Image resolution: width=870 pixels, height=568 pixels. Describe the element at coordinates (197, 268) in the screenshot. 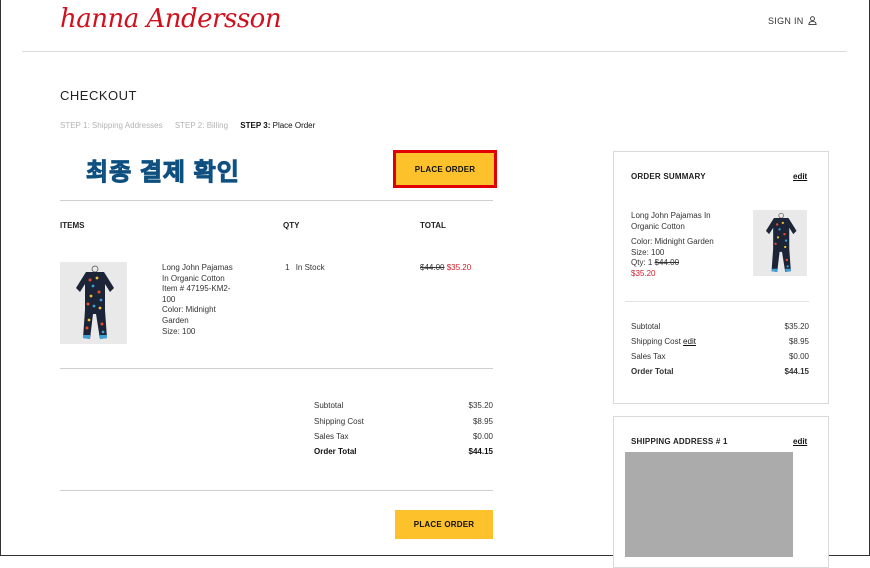

I see `item-name-line1: Long John Pajamas` at that location.